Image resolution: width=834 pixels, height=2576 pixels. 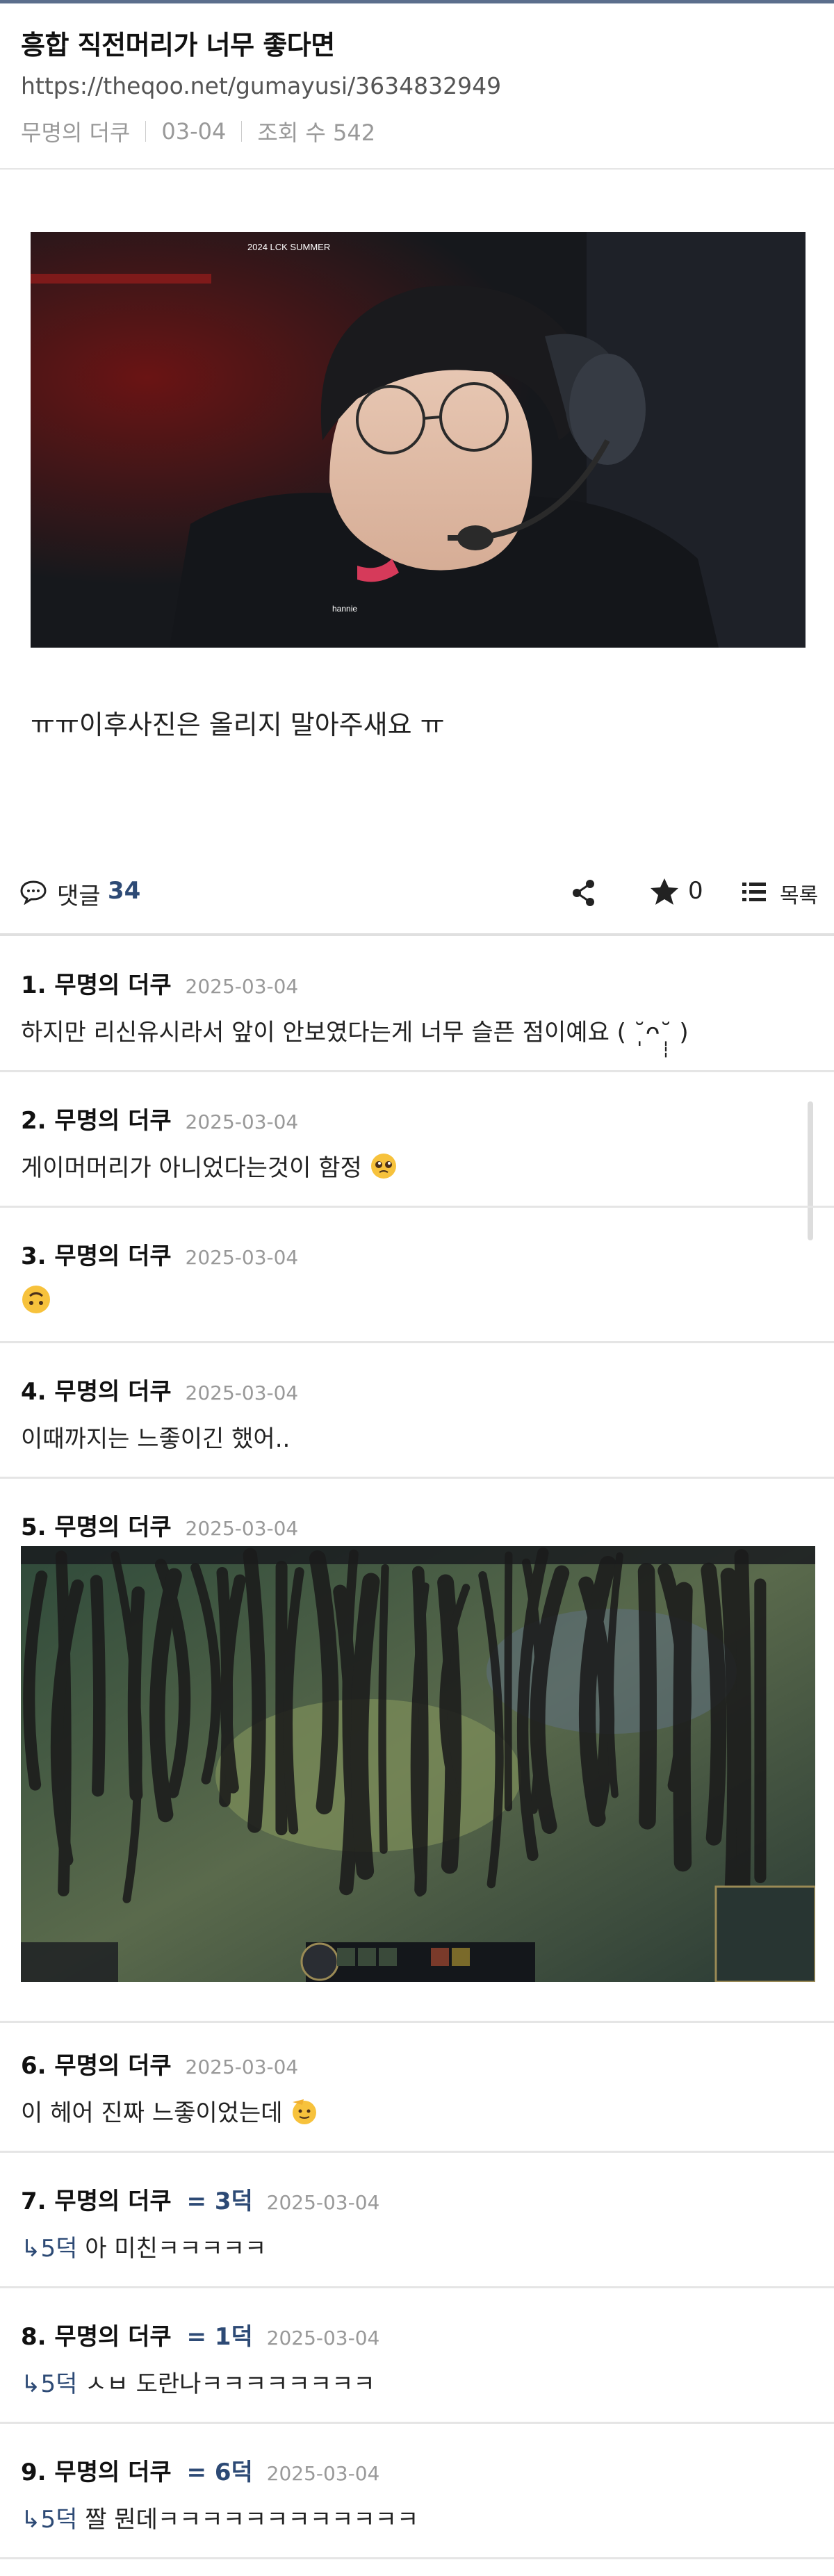 I want to click on comment-count: 34, so click(x=124, y=891).